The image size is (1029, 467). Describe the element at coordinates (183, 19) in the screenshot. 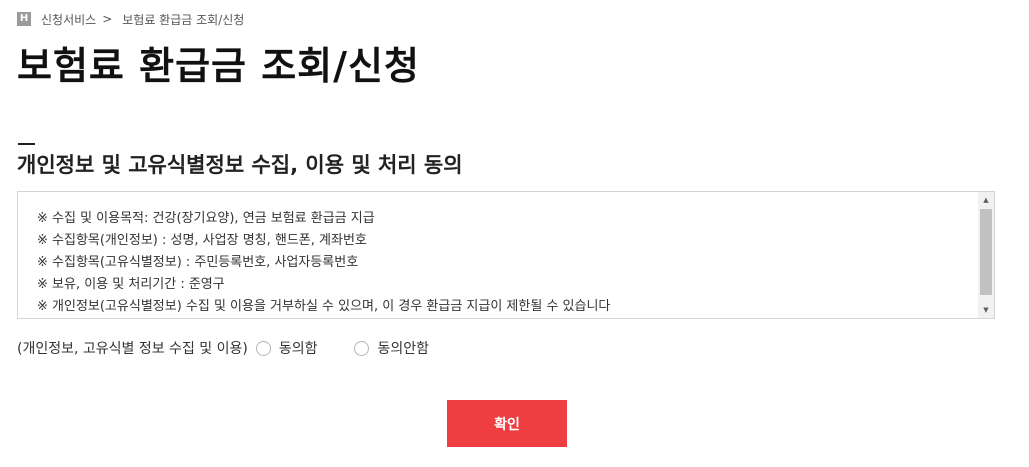

I see `breadcrumb-item-current: 보험료 환급금 조회/신청` at that location.